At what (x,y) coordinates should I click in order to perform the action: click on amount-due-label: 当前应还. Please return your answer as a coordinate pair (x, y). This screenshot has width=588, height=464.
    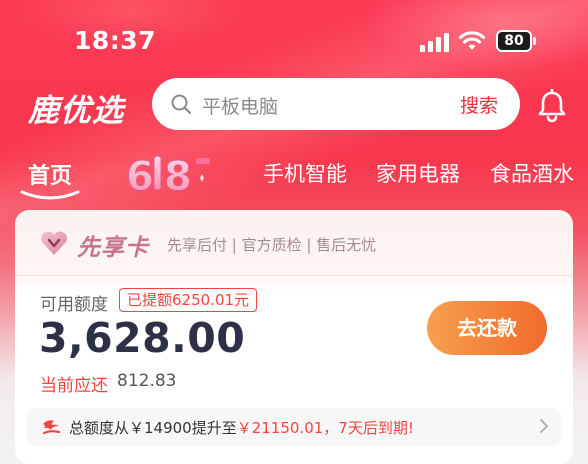
    Looking at the image, I should click on (74, 386).